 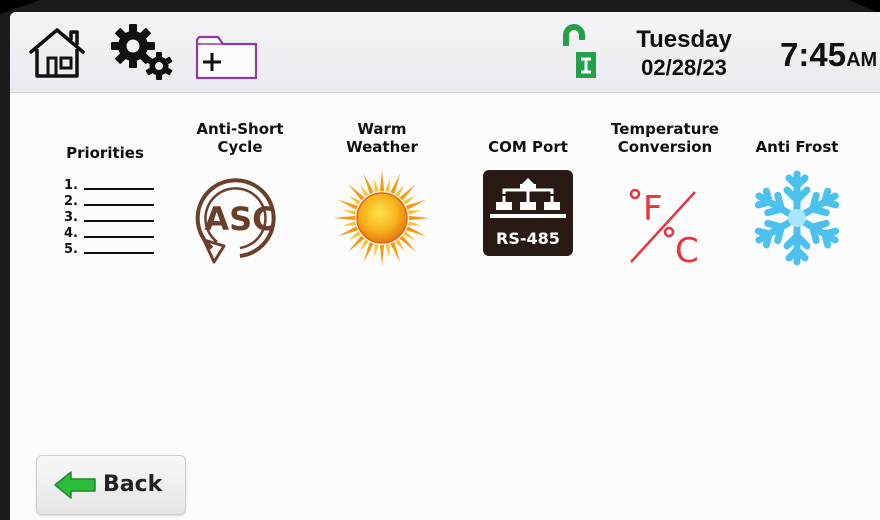 What do you see at coordinates (109, 185) in the screenshot?
I see `priority-row: 1.` at bounding box center [109, 185].